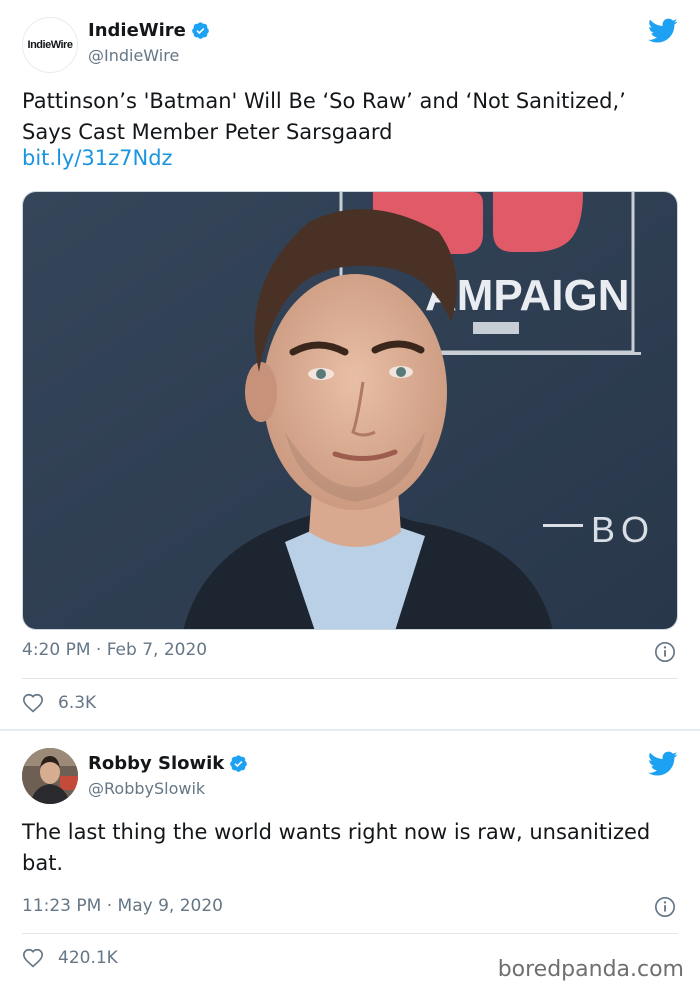  What do you see at coordinates (137, 30) in the screenshot?
I see `author-name: IndieWire` at bounding box center [137, 30].